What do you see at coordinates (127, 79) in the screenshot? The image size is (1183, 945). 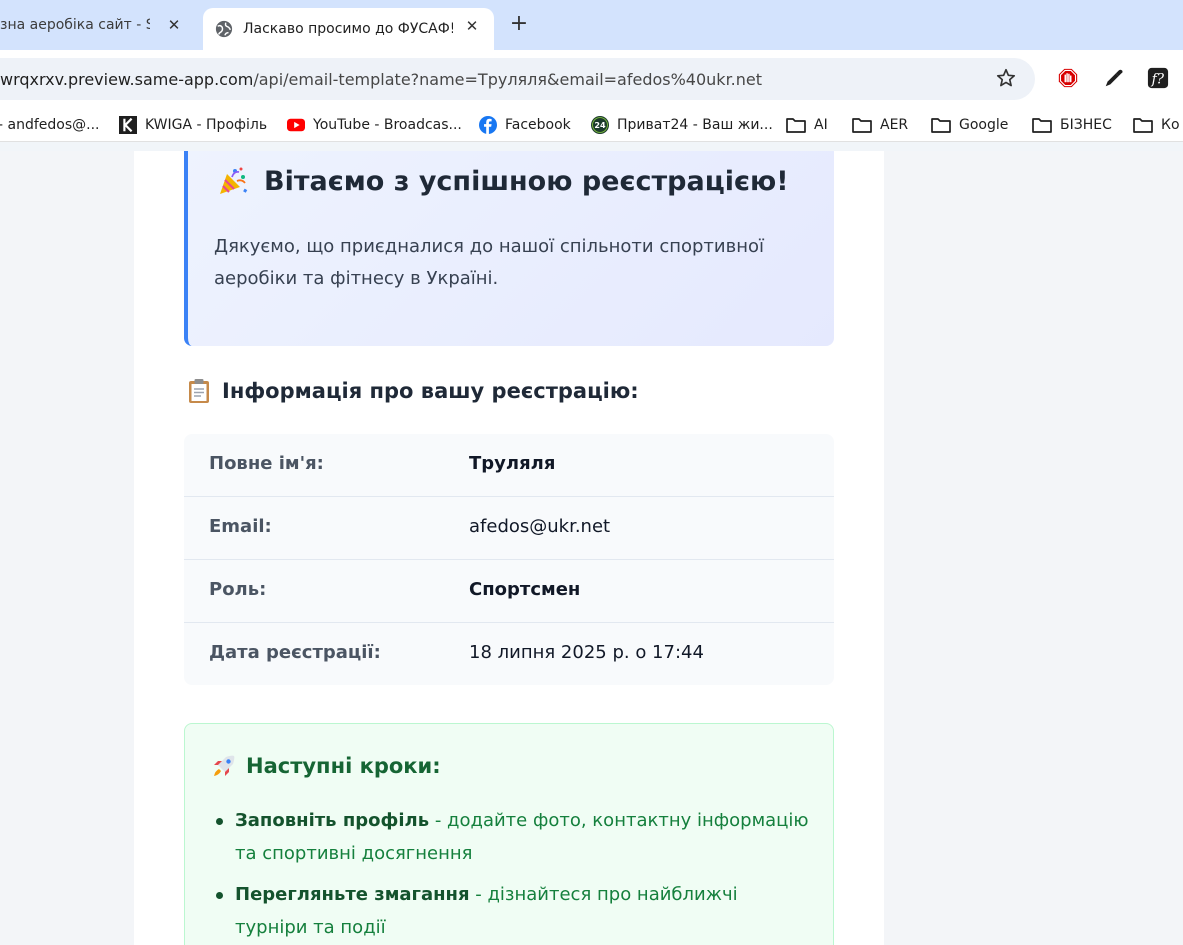 I see `url-host: wrqxrxv.preview.same-app.com` at bounding box center [127, 79].